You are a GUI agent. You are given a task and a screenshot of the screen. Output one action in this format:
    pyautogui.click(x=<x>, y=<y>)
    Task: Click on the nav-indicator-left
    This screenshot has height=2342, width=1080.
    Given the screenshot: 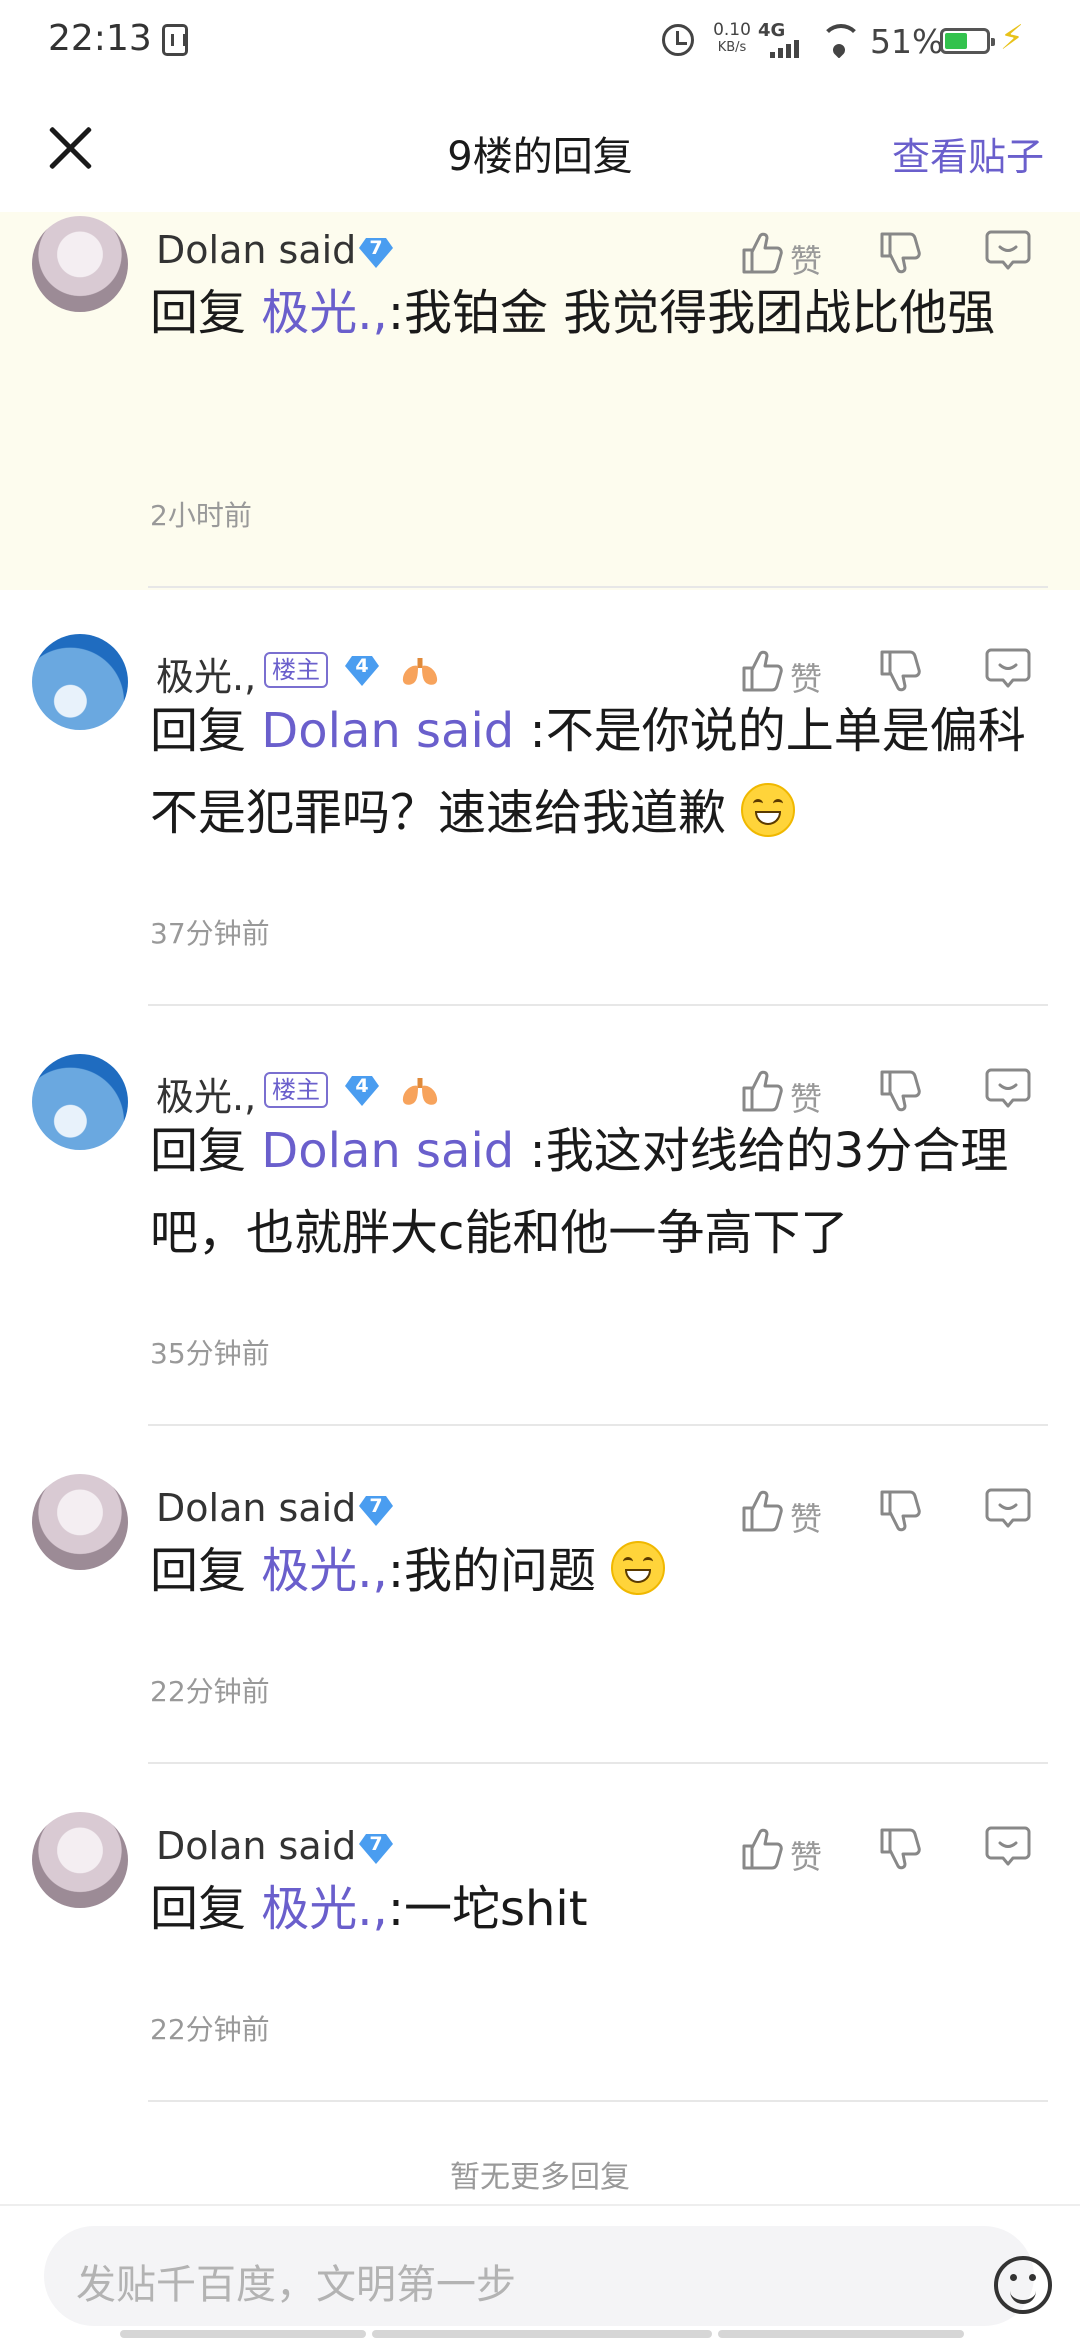 What is the action you would take?
    pyautogui.click(x=243, y=2334)
    